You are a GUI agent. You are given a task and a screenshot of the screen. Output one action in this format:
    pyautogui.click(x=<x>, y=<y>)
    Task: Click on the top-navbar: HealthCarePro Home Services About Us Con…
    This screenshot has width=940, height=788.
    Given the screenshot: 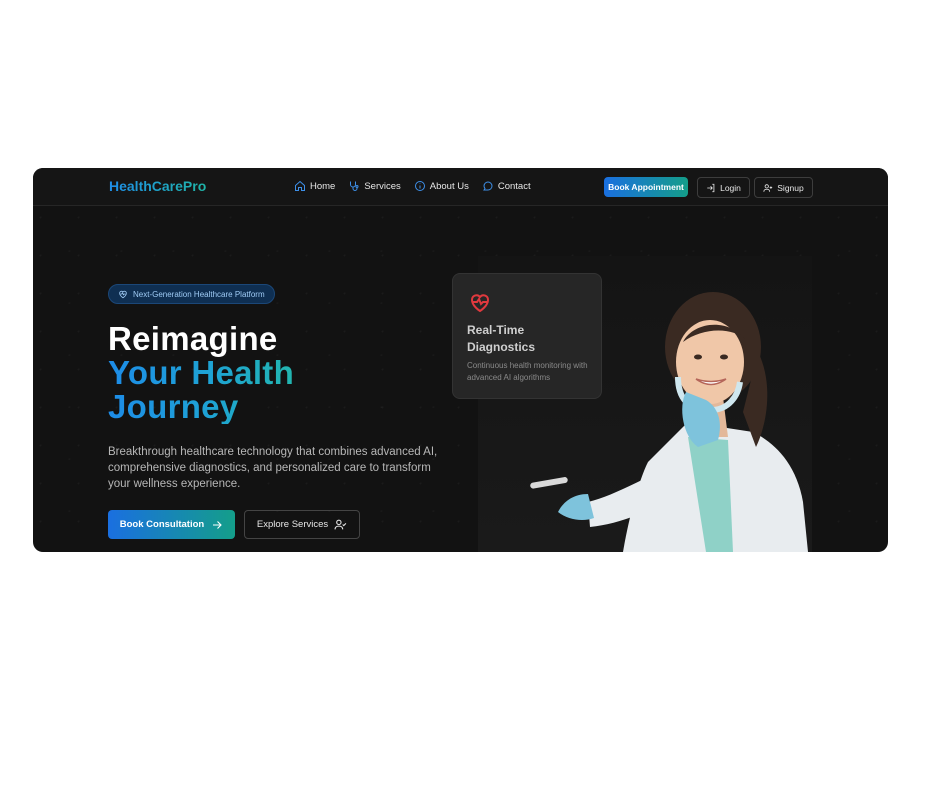 What is the action you would take?
    pyautogui.click(x=460, y=187)
    